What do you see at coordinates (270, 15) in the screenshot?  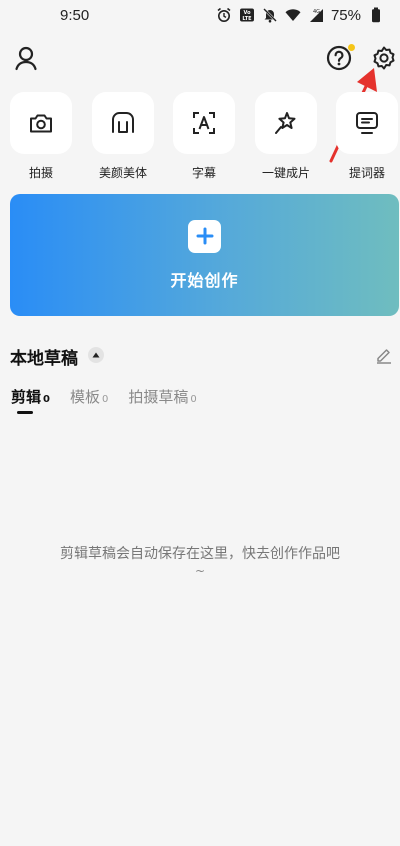 I see `mute-icon` at bounding box center [270, 15].